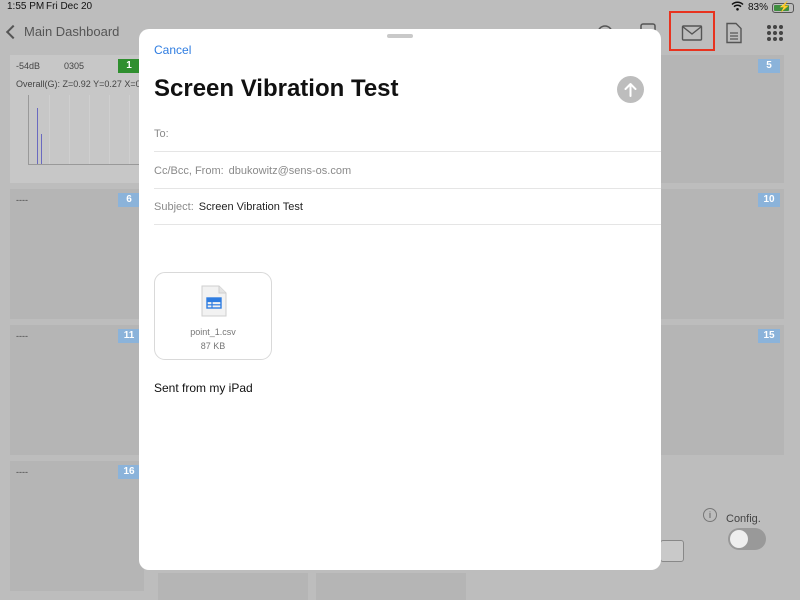  What do you see at coordinates (407, 171) in the screenshot?
I see `cc-bcc-from-row: Cc/Bcc, From: dbukowitz@sens-os.com` at bounding box center [407, 171].